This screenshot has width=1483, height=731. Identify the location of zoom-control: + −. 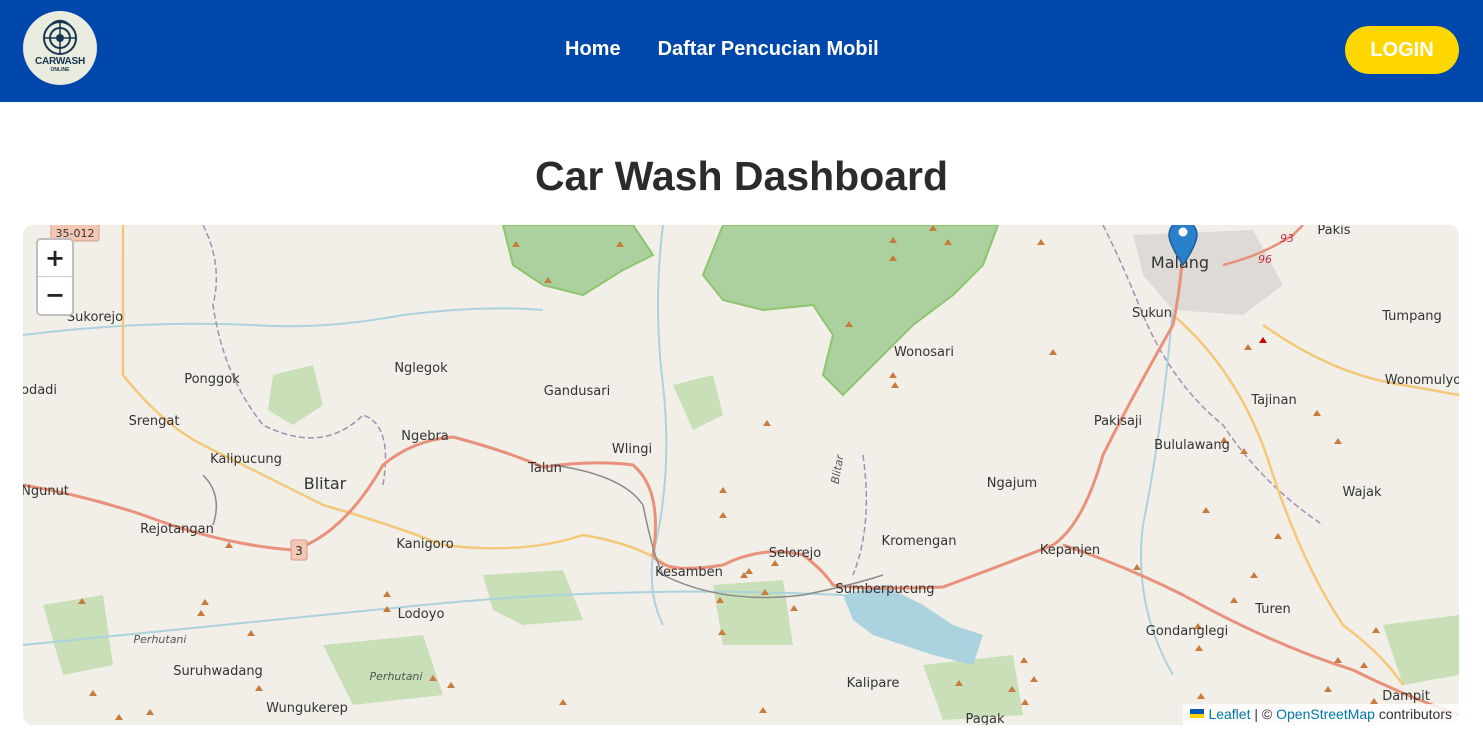
(55, 277).